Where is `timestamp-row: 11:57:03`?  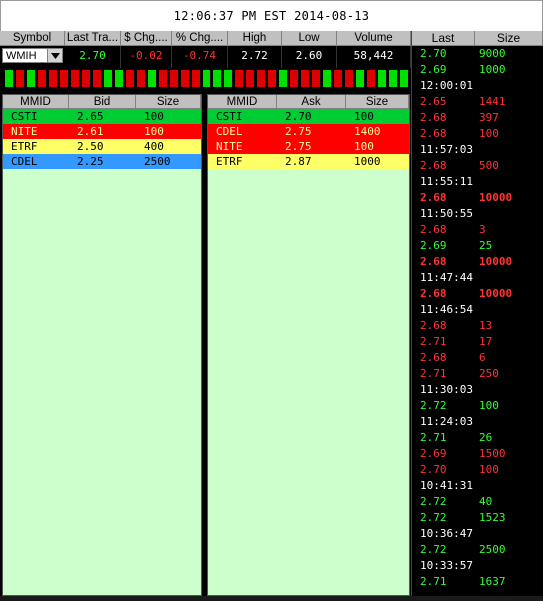 timestamp-row: 11:57:03 is located at coordinates (477, 150).